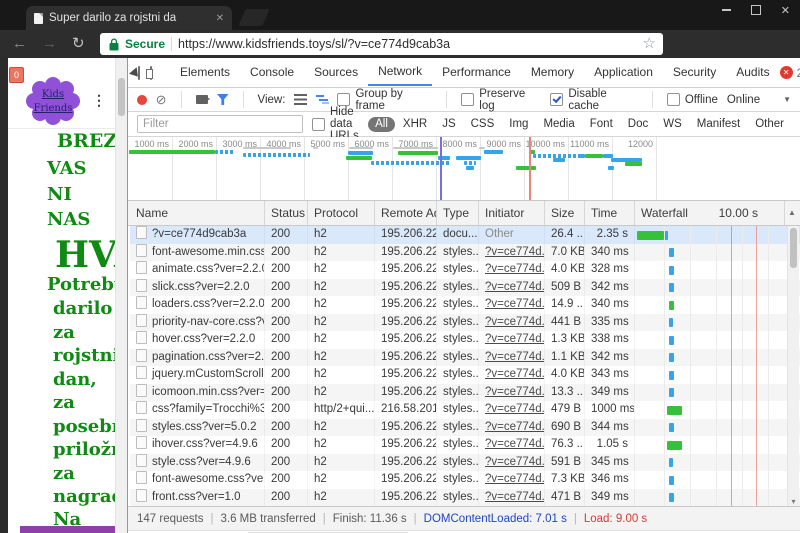 The height and width of the screenshot is (533, 800). I want to click on column-header-type: Type, so click(458, 213).